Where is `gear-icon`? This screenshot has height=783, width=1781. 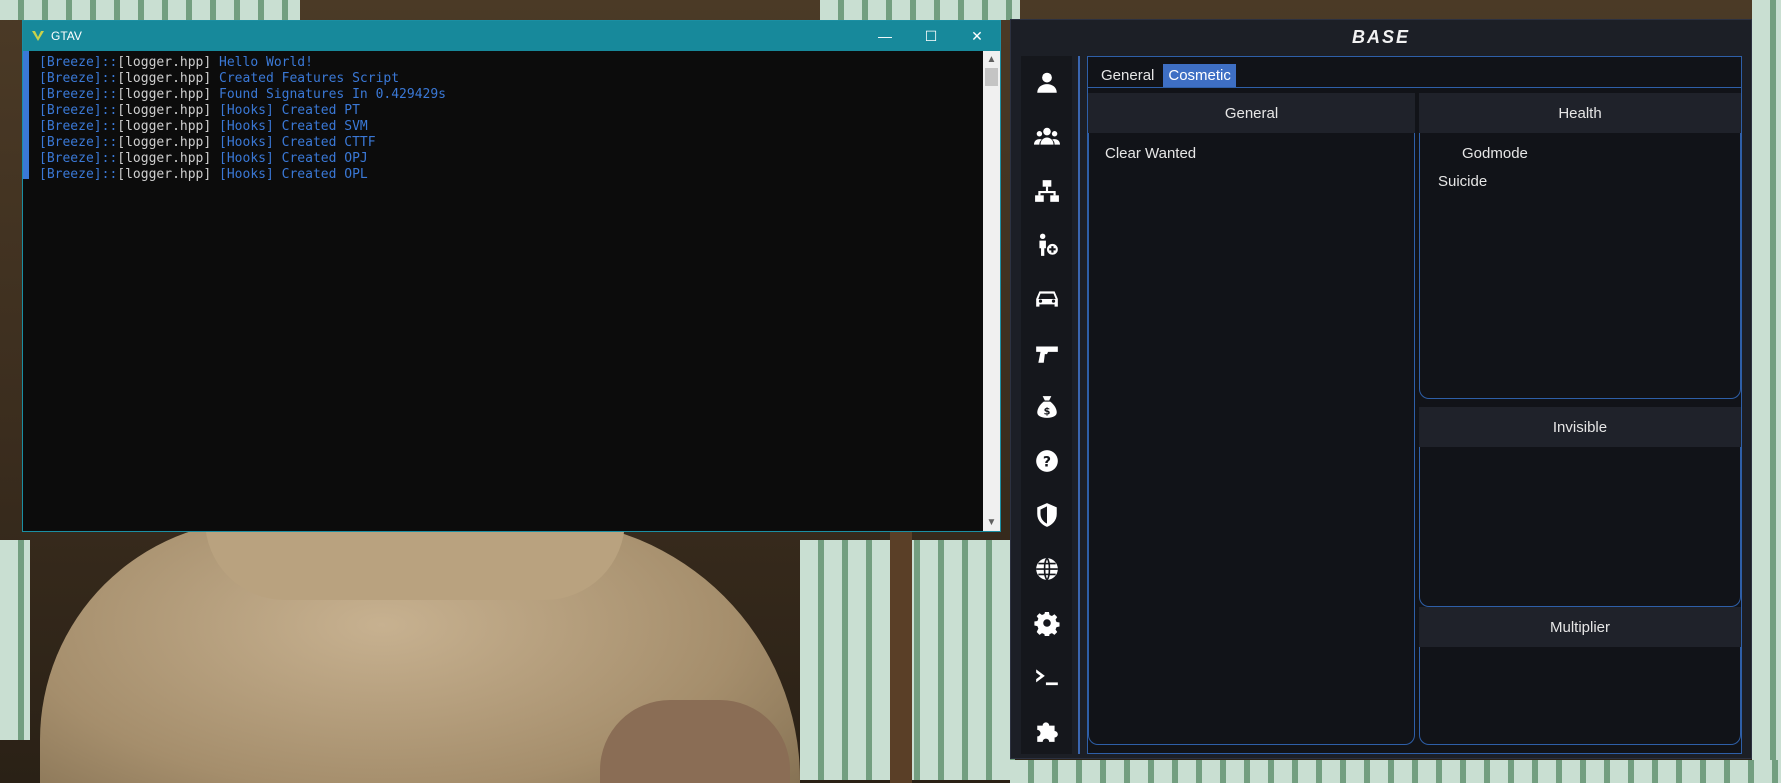 gear-icon is located at coordinates (1046, 623).